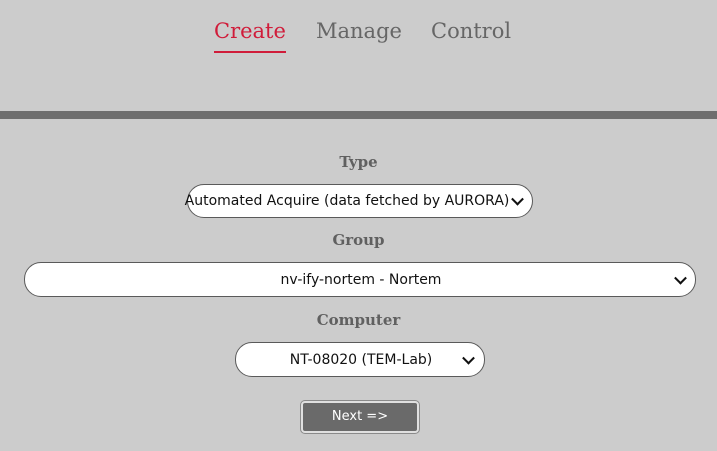 The height and width of the screenshot is (451, 717). I want to click on computer-select-value: NT-08020 (TEM-Lab), so click(361, 359).